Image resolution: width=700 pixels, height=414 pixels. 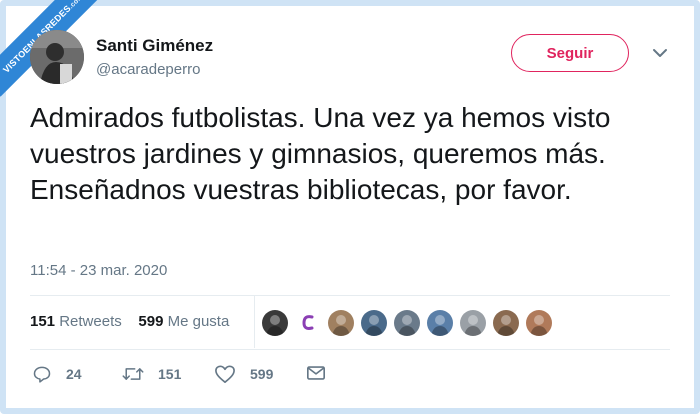 What do you see at coordinates (254, 322) in the screenshot?
I see `stats-separator` at bounding box center [254, 322].